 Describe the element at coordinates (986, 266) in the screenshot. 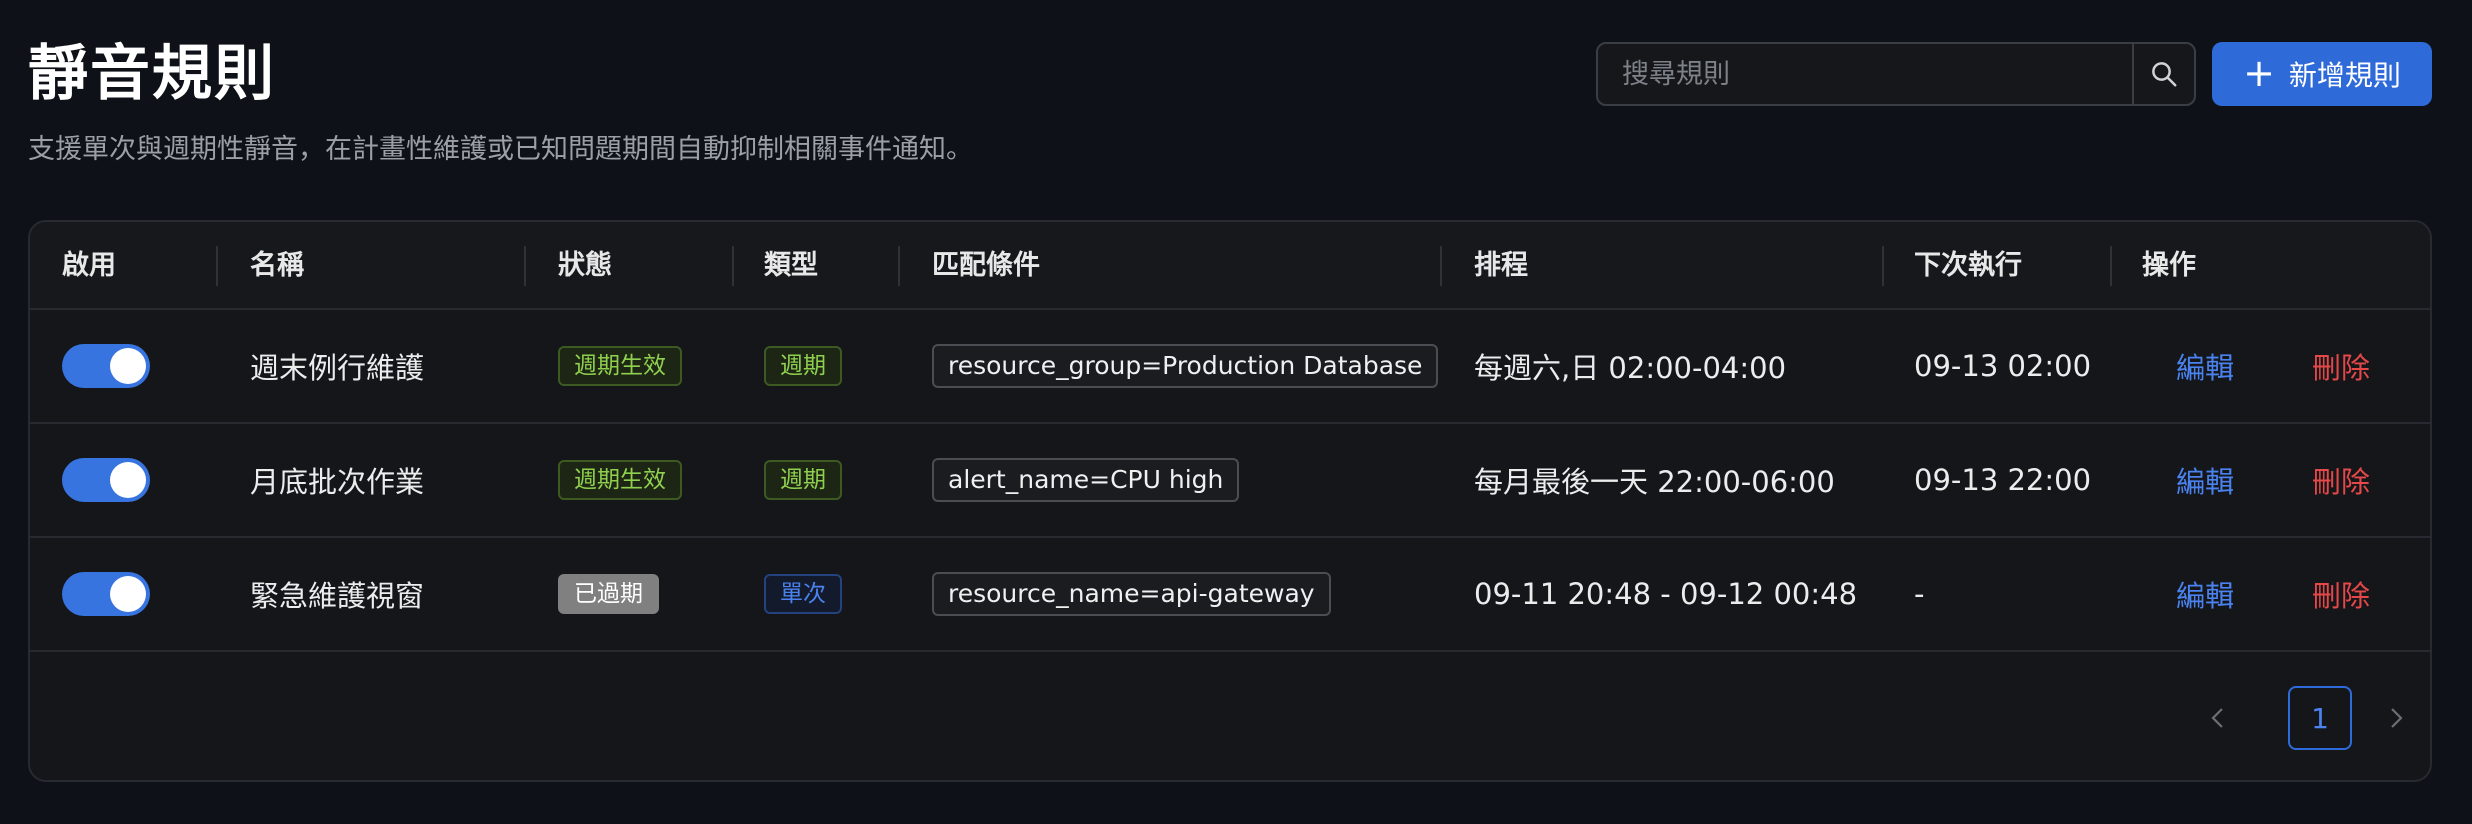

I see `column-header-match: 匹配條件` at that location.